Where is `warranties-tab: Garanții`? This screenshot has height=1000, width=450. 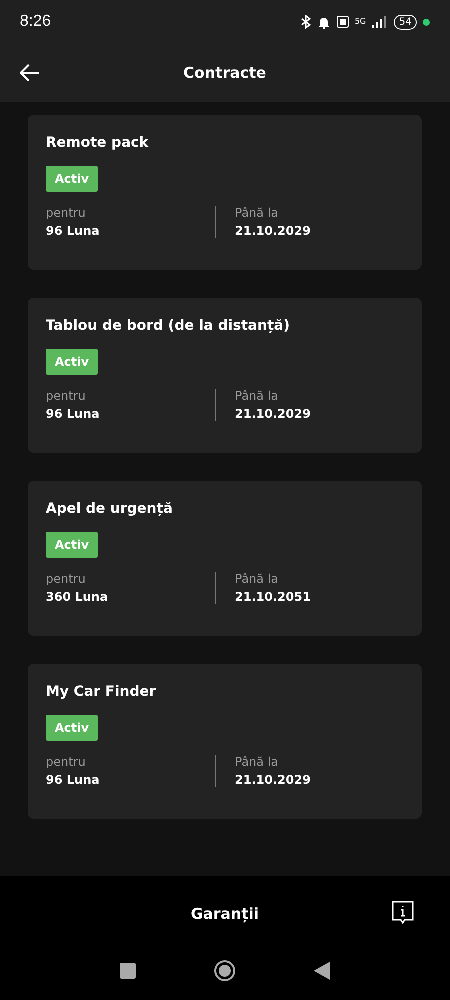 warranties-tab: Garanții is located at coordinates (225, 913).